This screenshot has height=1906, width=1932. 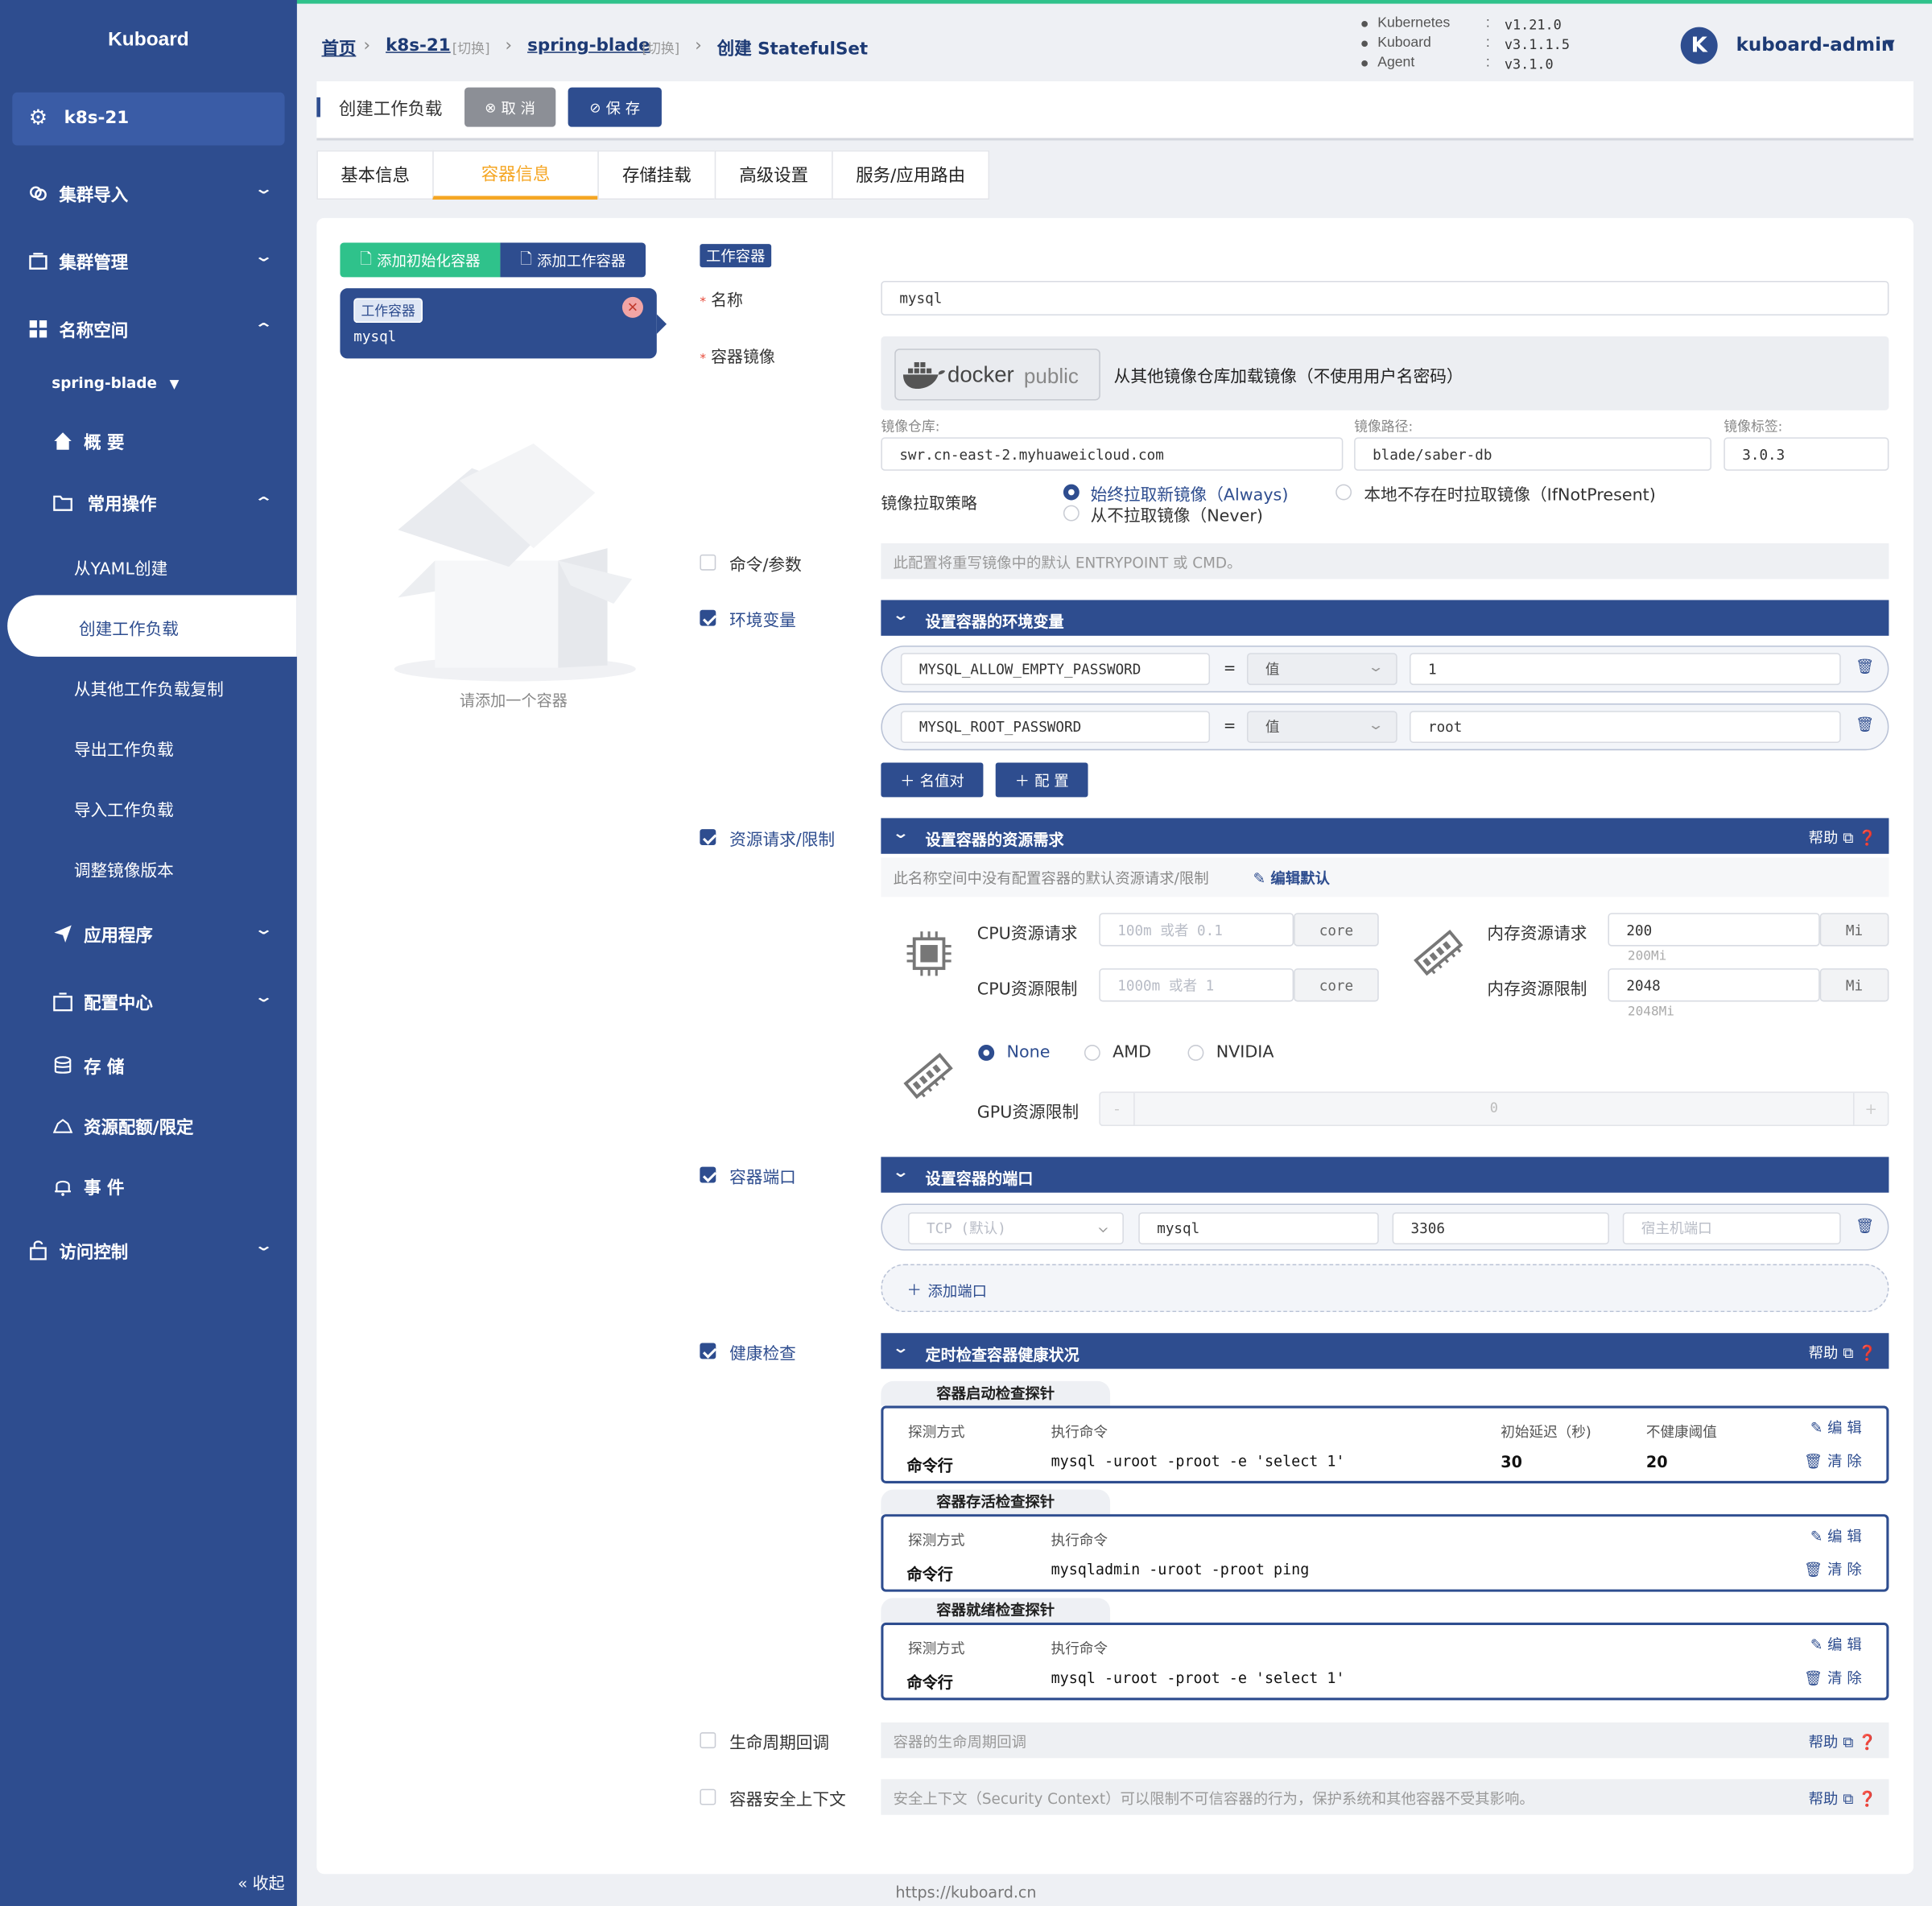 I want to click on pull-ifnotpresent-label: 本地不存在时拉取镜像（IfNotPresent), so click(x=1509, y=493).